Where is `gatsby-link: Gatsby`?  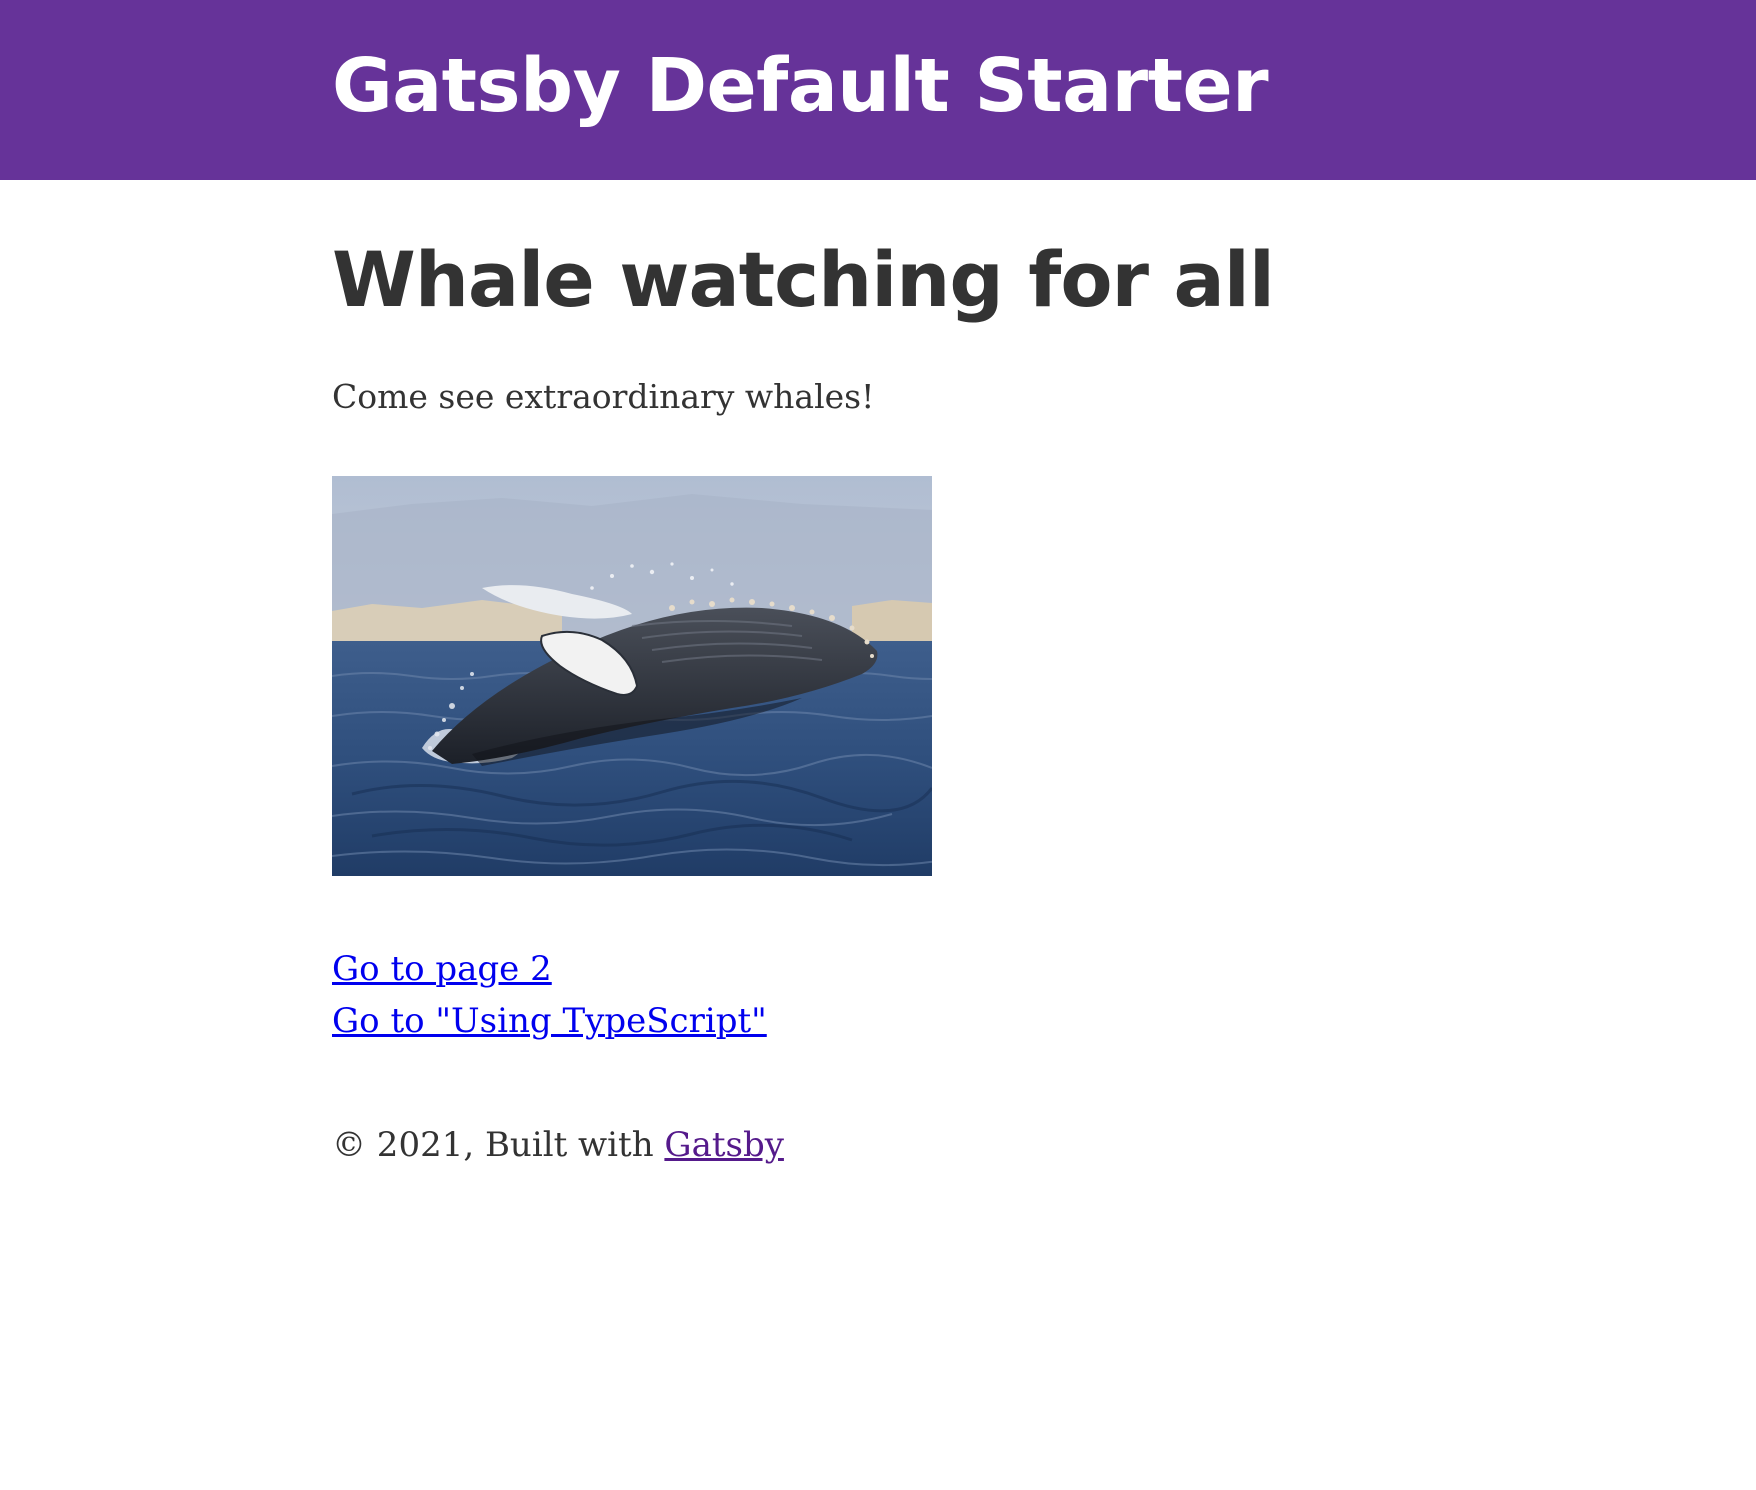
gatsby-link: Gatsby is located at coordinates (724, 1145).